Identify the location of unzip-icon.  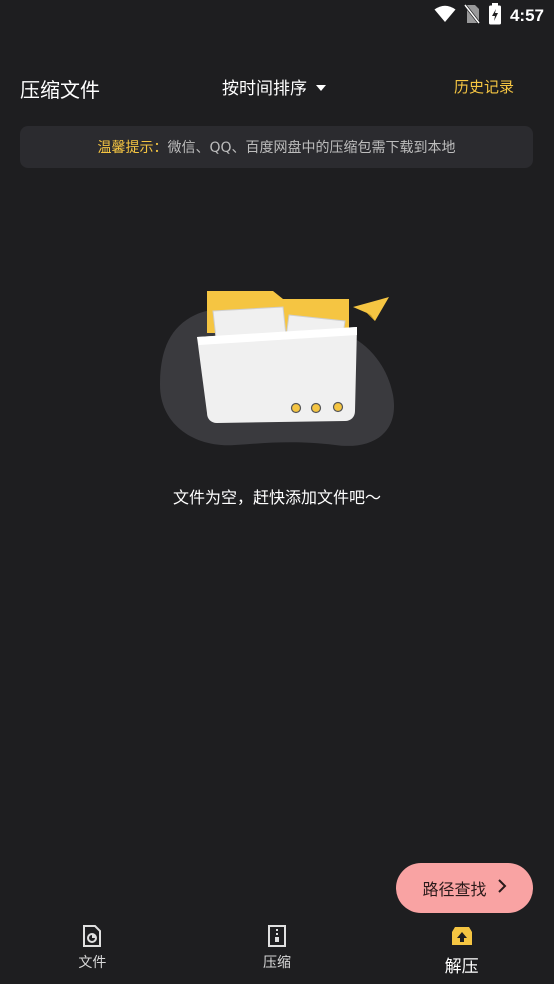
(462, 936).